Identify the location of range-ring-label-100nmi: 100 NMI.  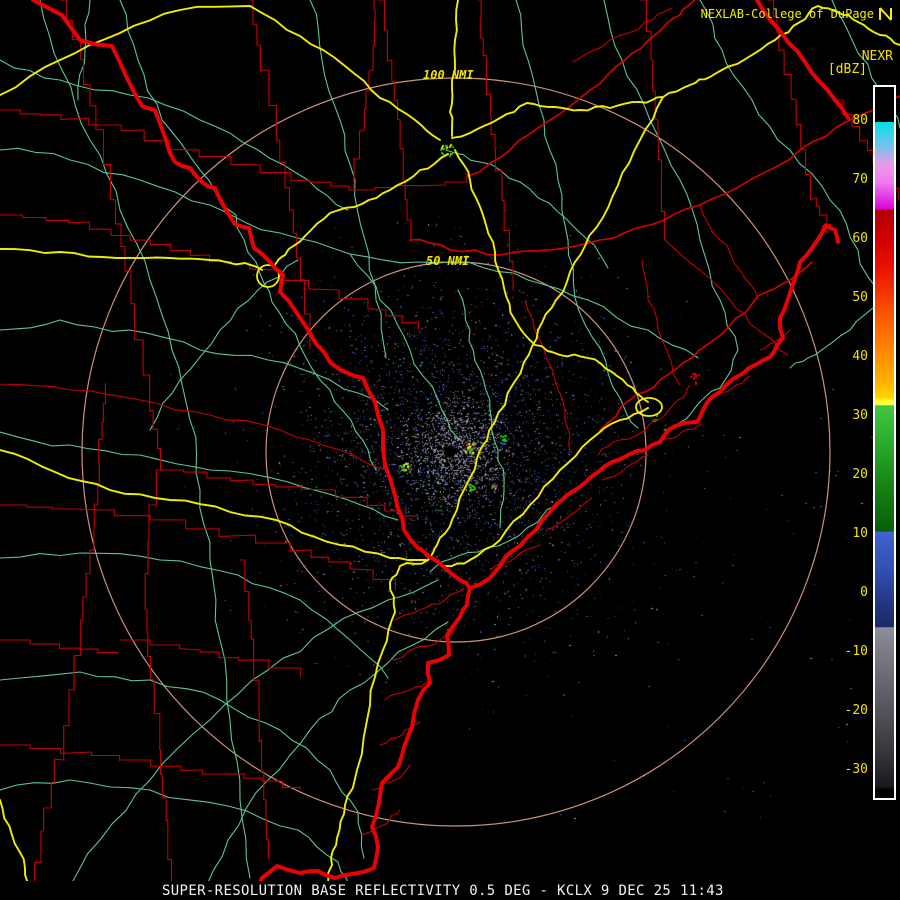
(448, 75).